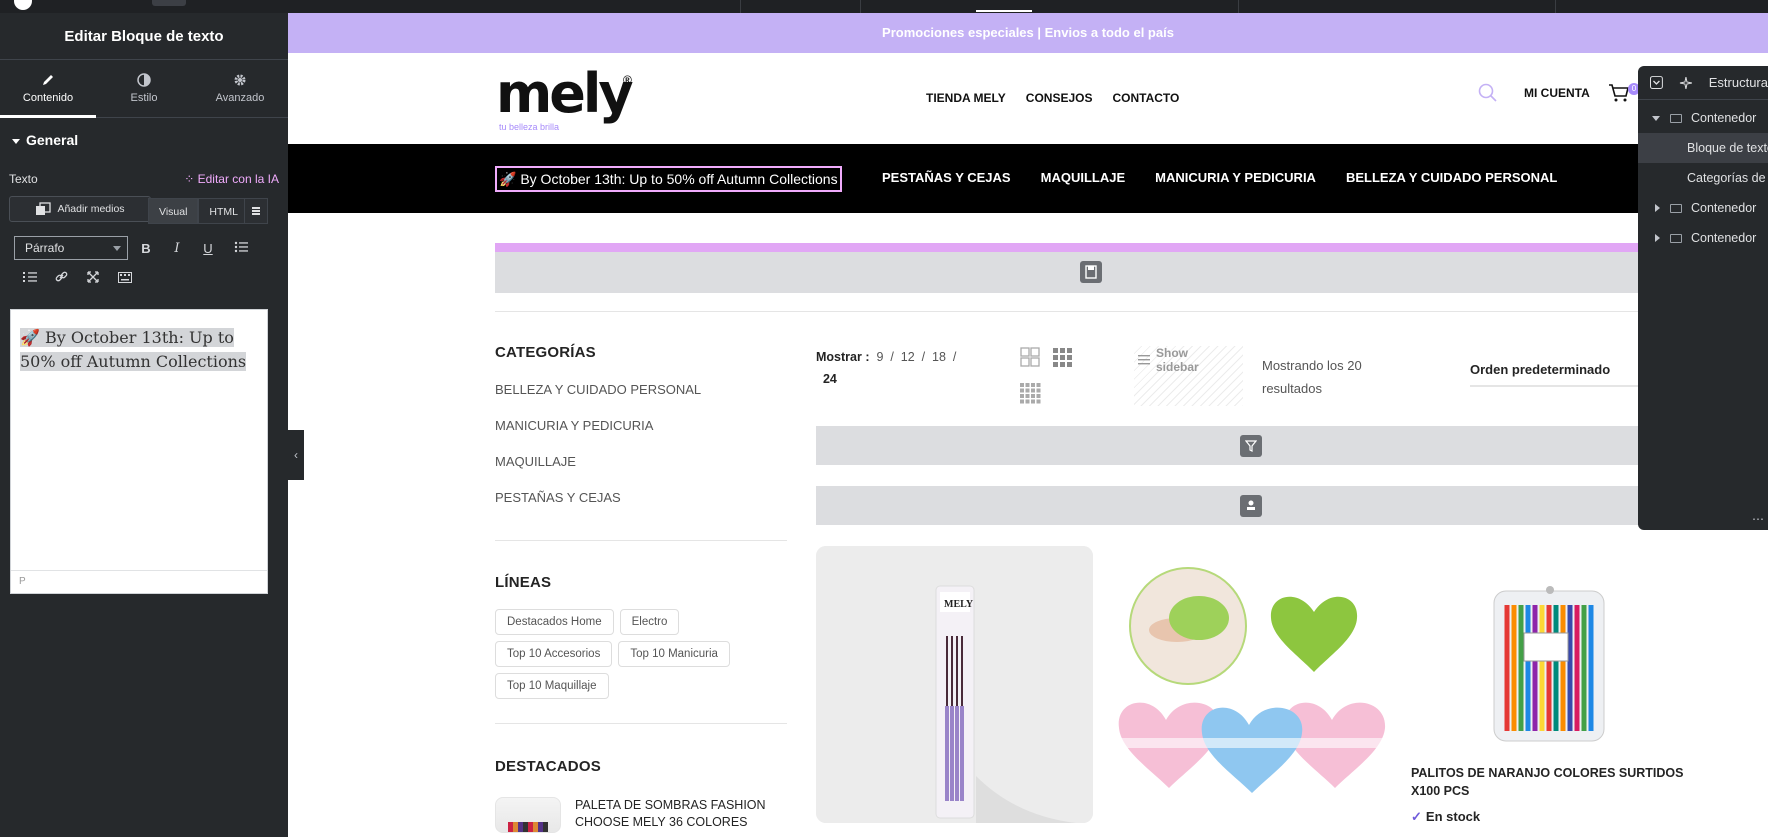  What do you see at coordinates (1062, 357) in the screenshot?
I see `grid-3-cols-icon` at bounding box center [1062, 357].